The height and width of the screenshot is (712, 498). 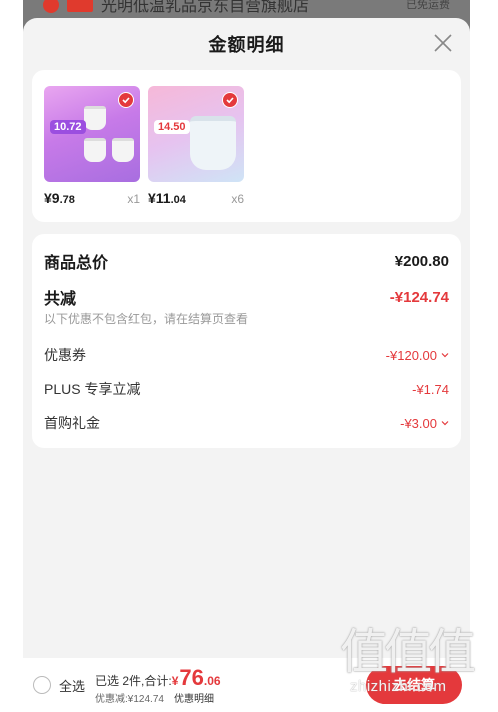 I want to click on discount-sub-line: 优惠减:¥124.74 优惠明细, so click(x=158, y=697).